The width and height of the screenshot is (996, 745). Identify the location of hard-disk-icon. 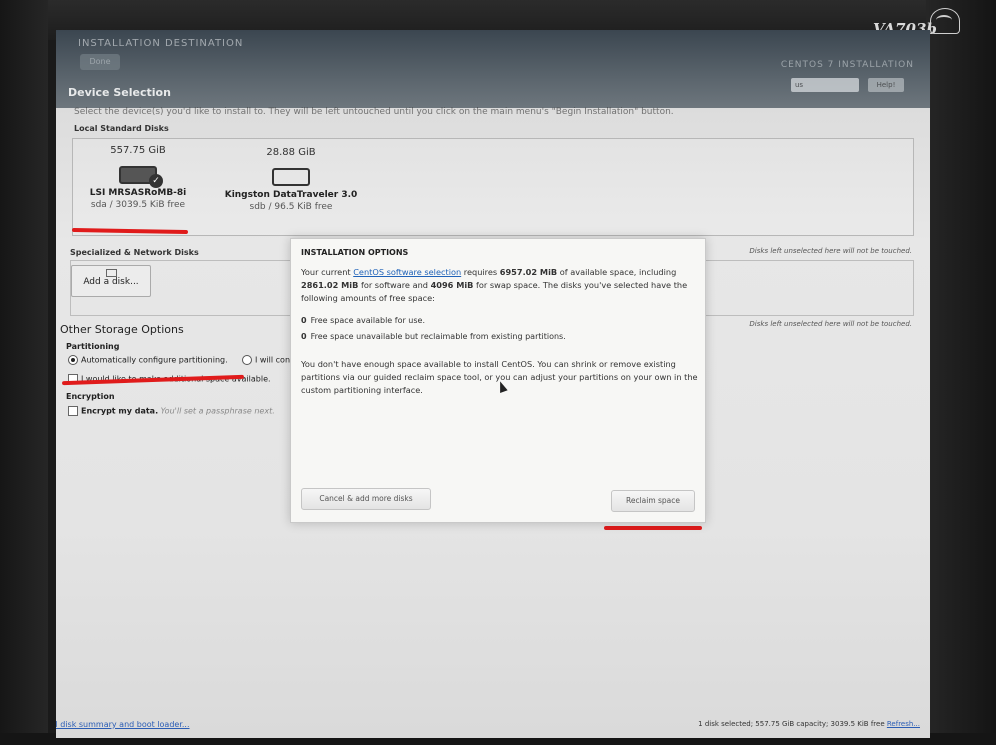
(291, 177).